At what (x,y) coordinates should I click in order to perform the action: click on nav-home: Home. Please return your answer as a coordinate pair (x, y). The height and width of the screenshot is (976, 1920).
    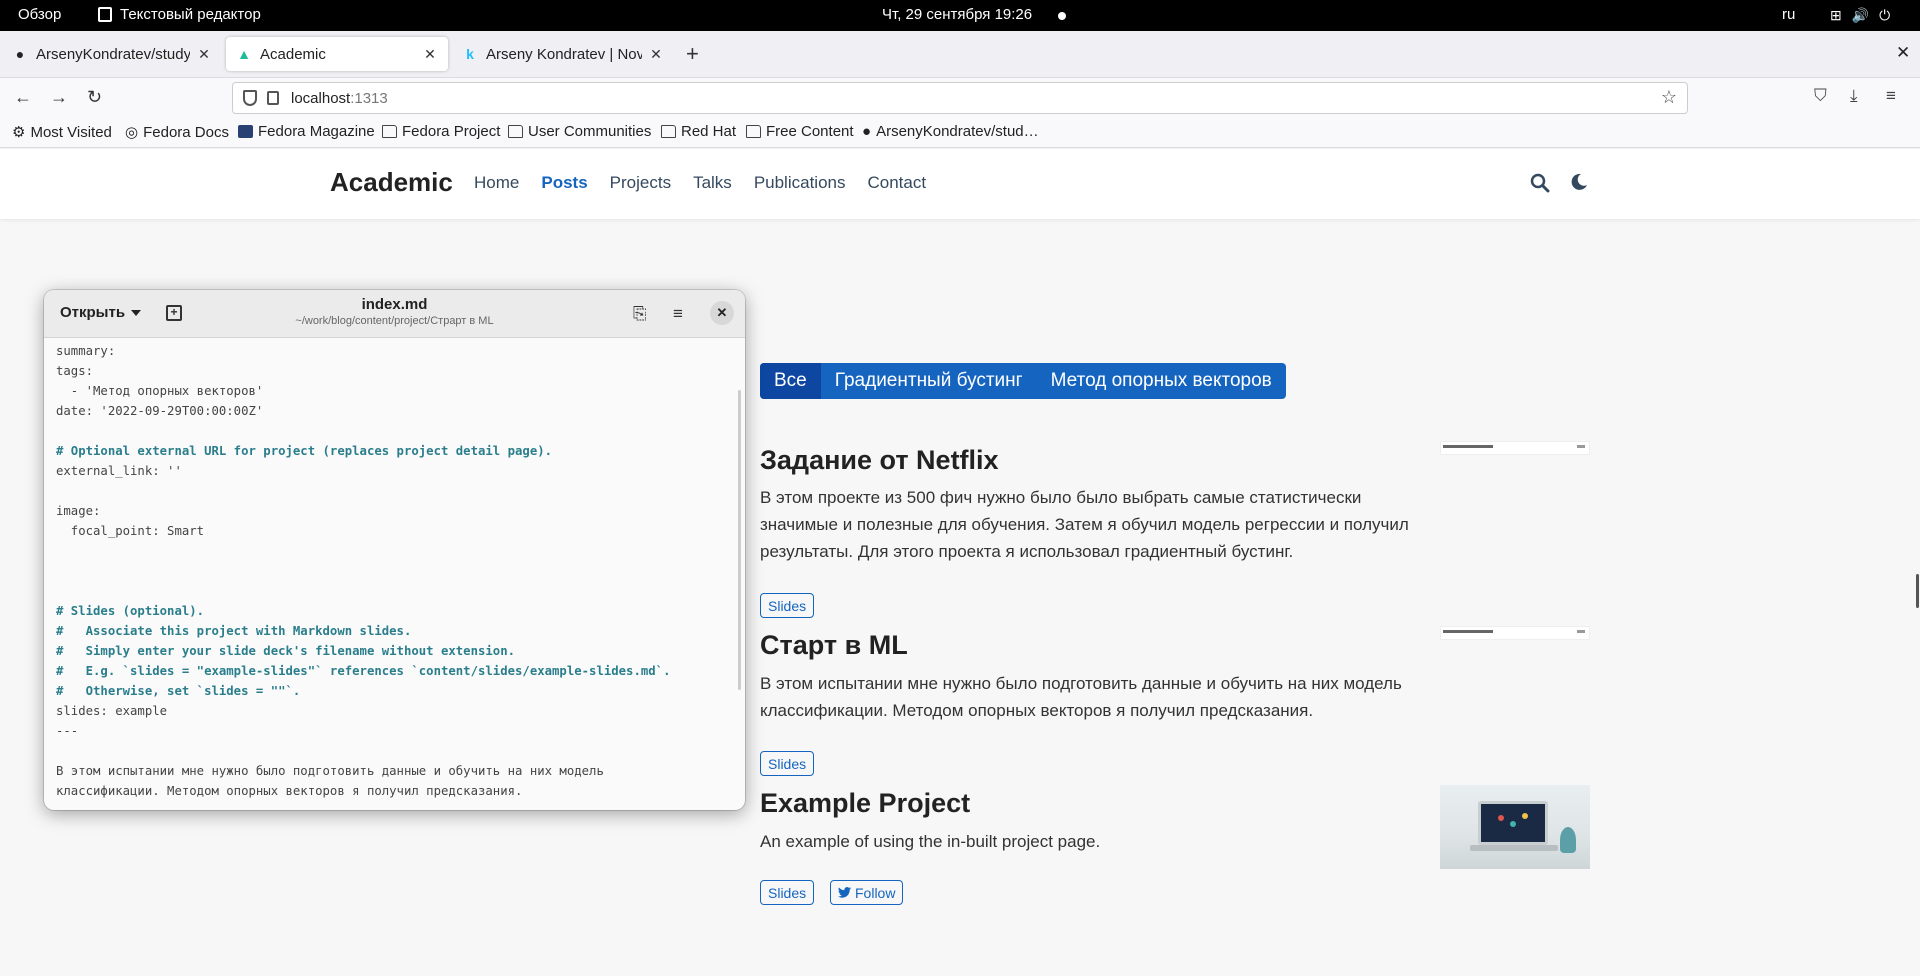
    Looking at the image, I should click on (496, 183).